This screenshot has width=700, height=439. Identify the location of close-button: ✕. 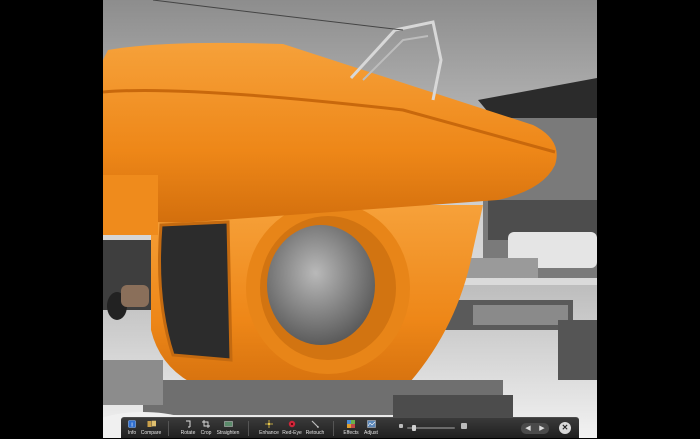
(565, 428).